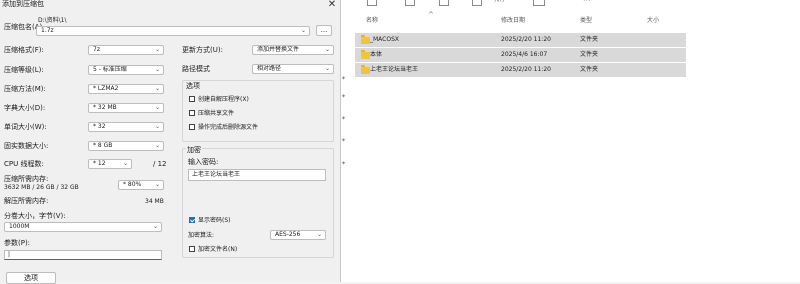  What do you see at coordinates (126, 127) in the screenshot?
I see `word-select: * 32 ⌄` at bounding box center [126, 127].